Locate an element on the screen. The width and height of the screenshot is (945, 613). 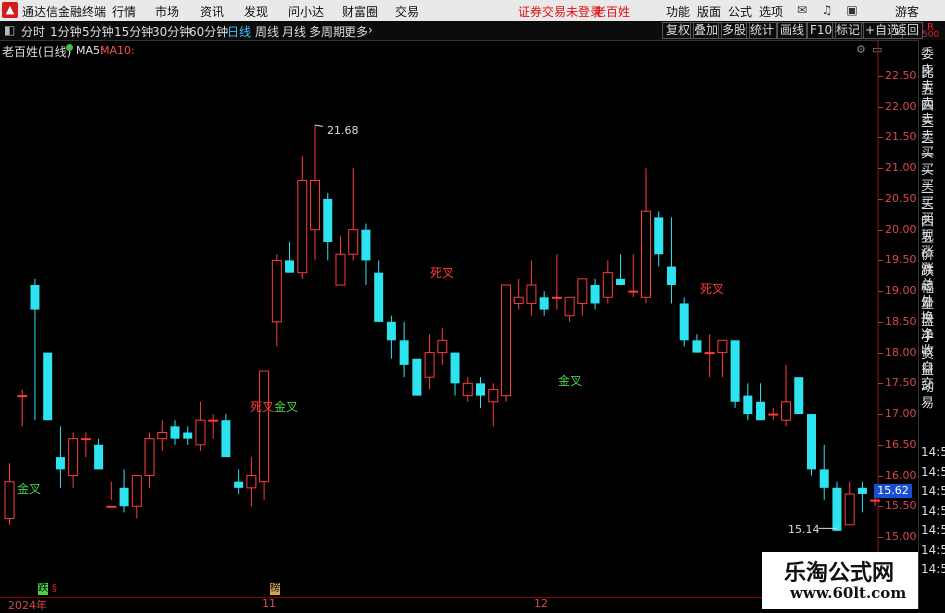
menu-gongshi: 公式 is located at coordinates (740, 11).